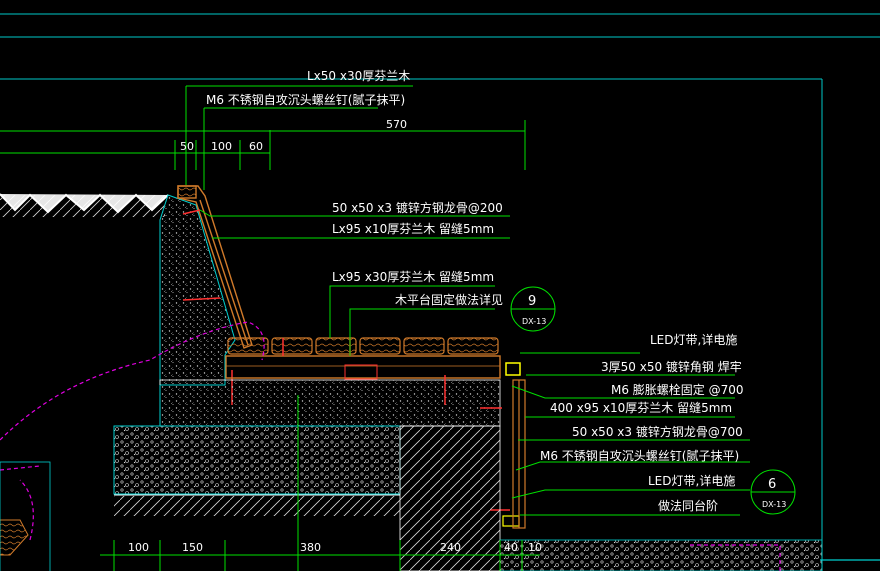 The width and height of the screenshot is (880, 571). Describe the element at coordinates (417, 207) in the screenshot. I see `callout-steel-frame-200: 50 x50 x3 镀锌方钢龙骨@200` at that location.